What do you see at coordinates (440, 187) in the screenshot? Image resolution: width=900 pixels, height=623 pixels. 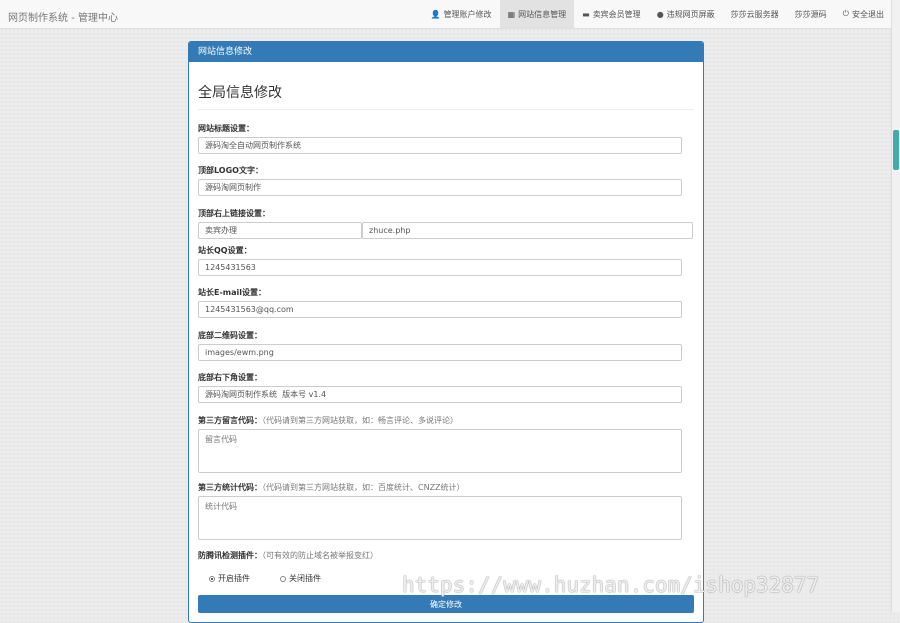 I see `logo-text-input` at bounding box center [440, 187].